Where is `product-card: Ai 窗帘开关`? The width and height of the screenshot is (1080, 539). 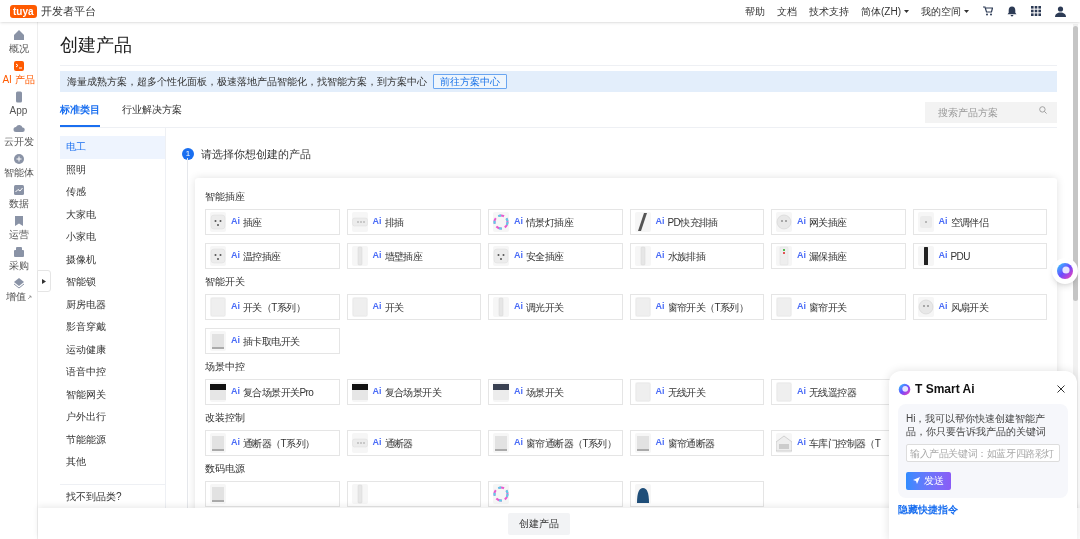
product-card: Ai 窗帘开关 is located at coordinates (838, 307).